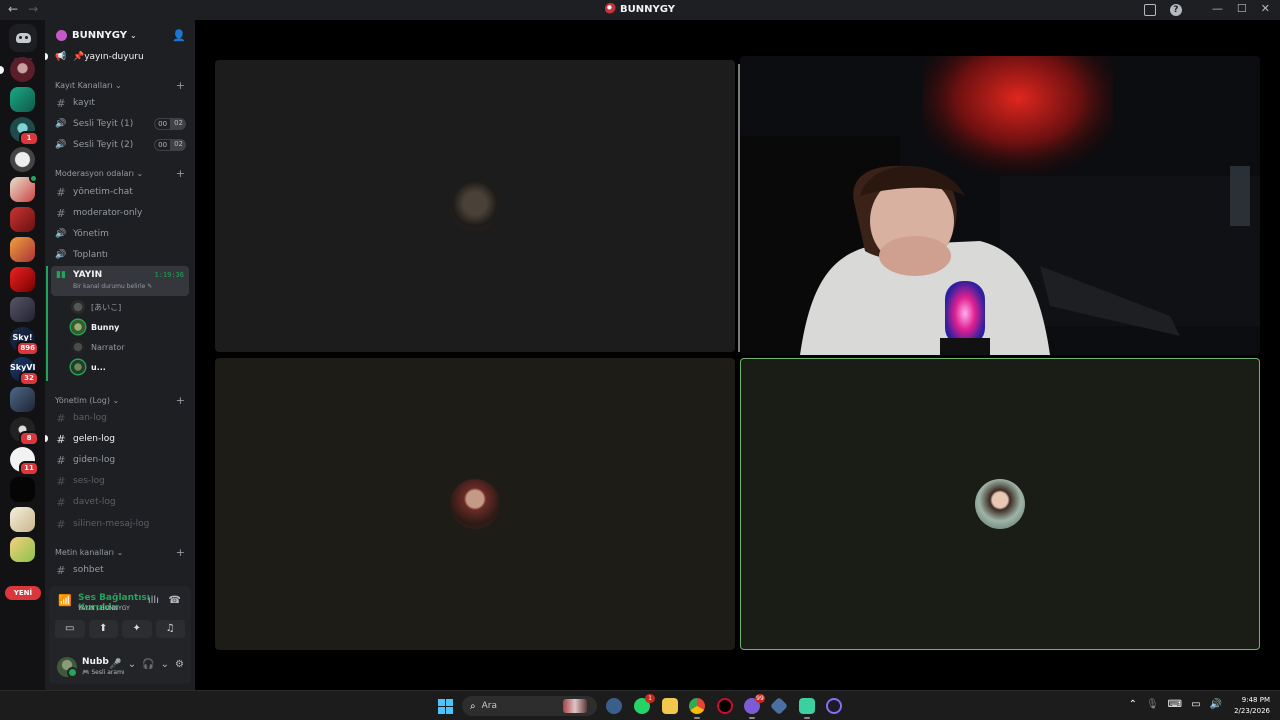 The height and width of the screenshot is (720, 1280). What do you see at coordinates (137, 629) in the screenshot?
I see `activities-button: ✦` at bounding box center [137, 629].